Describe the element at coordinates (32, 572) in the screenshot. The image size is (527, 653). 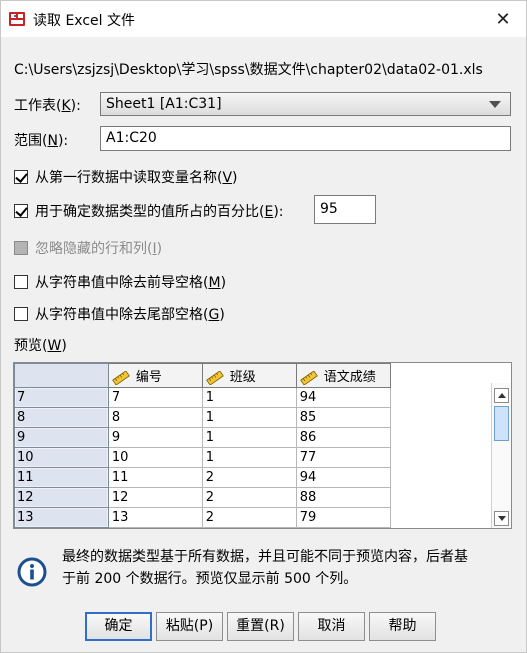
I see `info-icon` at that location.